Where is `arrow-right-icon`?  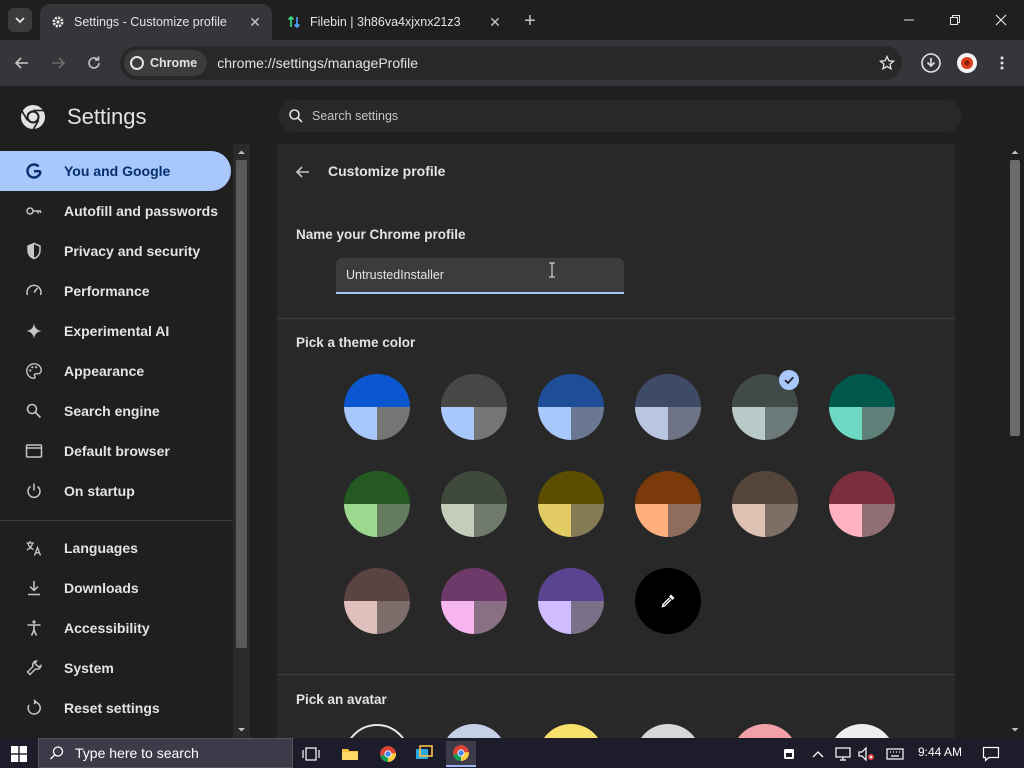 arrow-right-icon is located at coordinates (59, 63).